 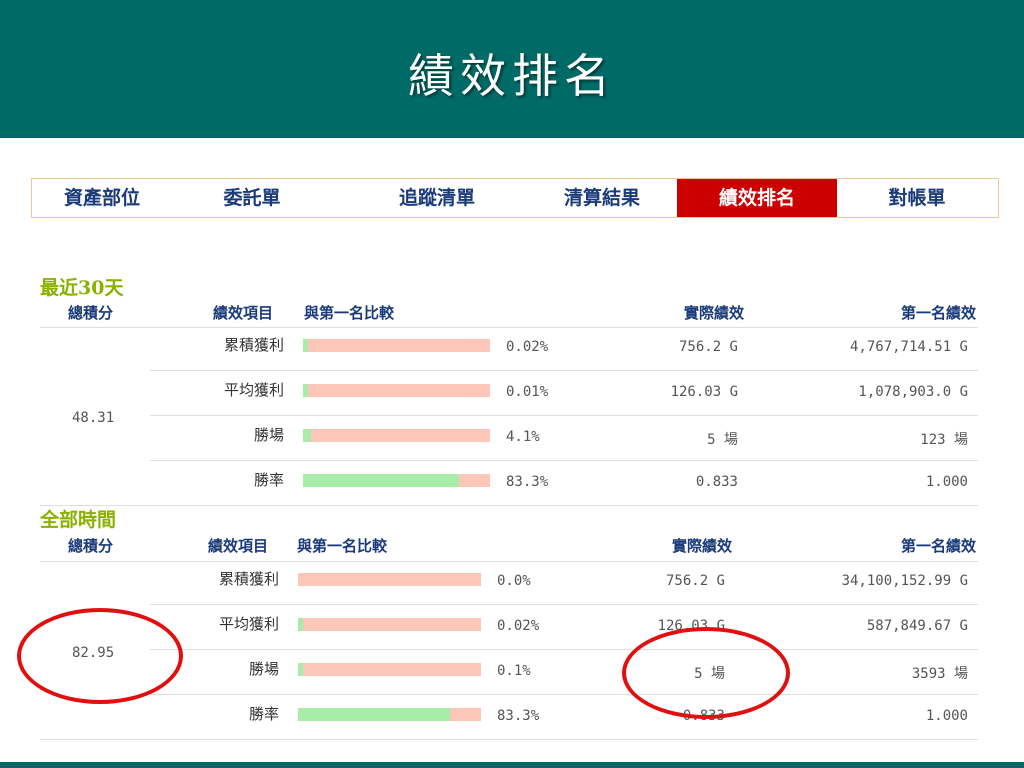 What do you see at coordinates (904, 581) in the screenshot?
I see `first-place-value: 34,100,152.99 G` at bounding box center [904, 581].